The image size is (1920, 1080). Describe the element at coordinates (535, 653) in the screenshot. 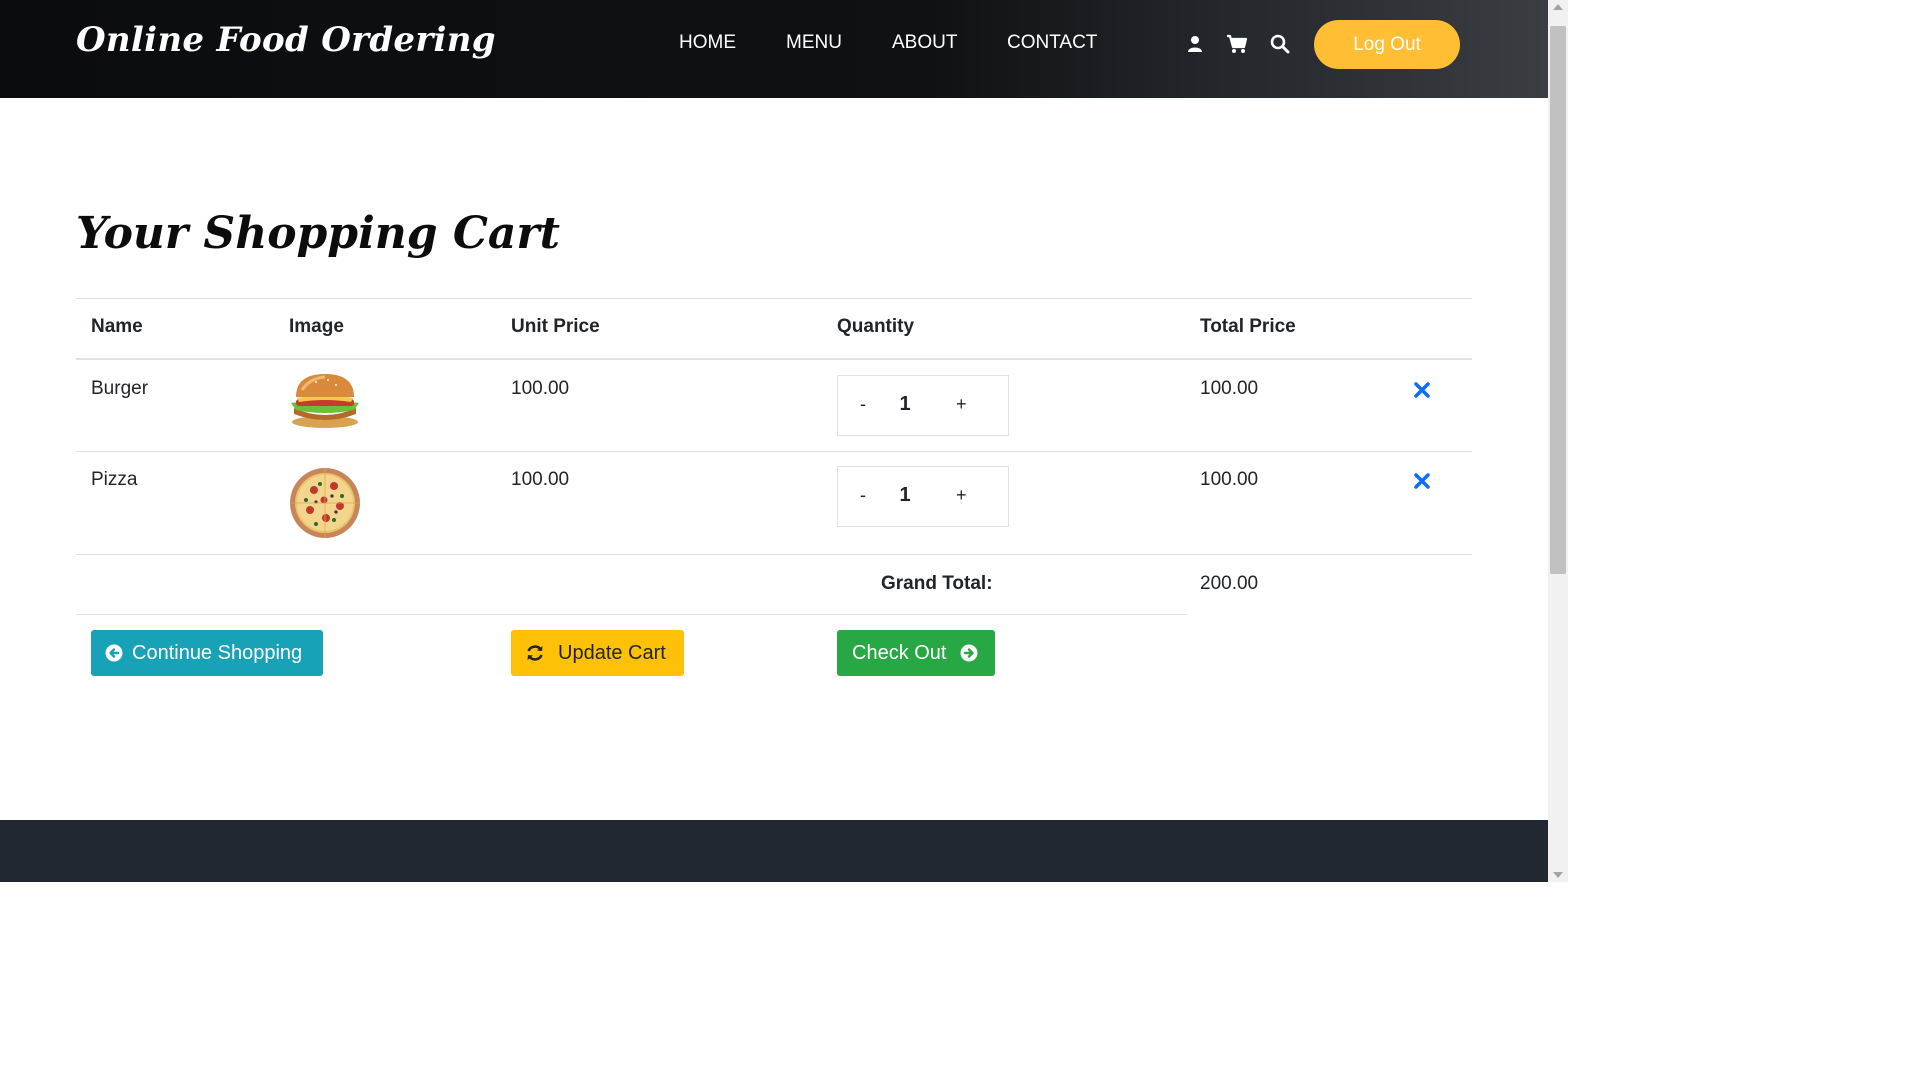

I see `refresh-icon` at that location.